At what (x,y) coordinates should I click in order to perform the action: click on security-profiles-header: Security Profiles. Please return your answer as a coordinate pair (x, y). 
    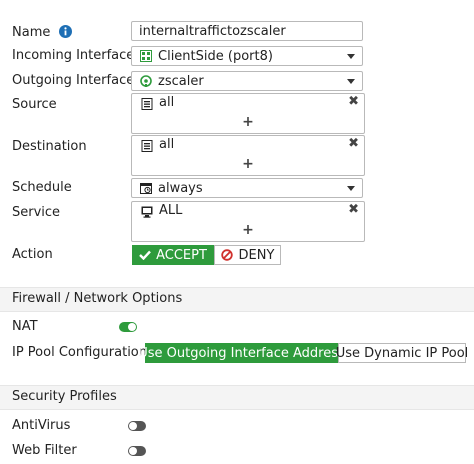
    Looking at the image, I should click on (237, 397).